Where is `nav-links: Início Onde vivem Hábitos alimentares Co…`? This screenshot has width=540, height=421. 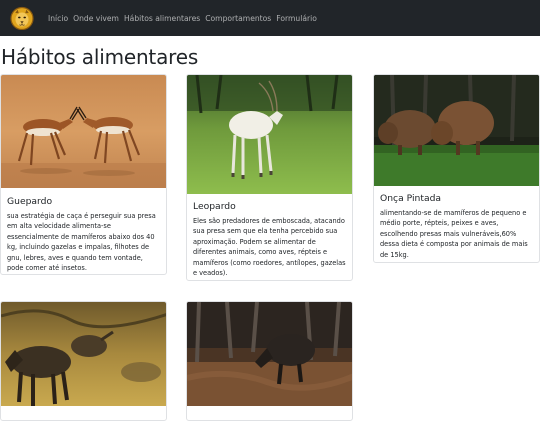
nav-links: Início Onde vivem Hábitos alimentares Co… is located at coordinates (185, 18).